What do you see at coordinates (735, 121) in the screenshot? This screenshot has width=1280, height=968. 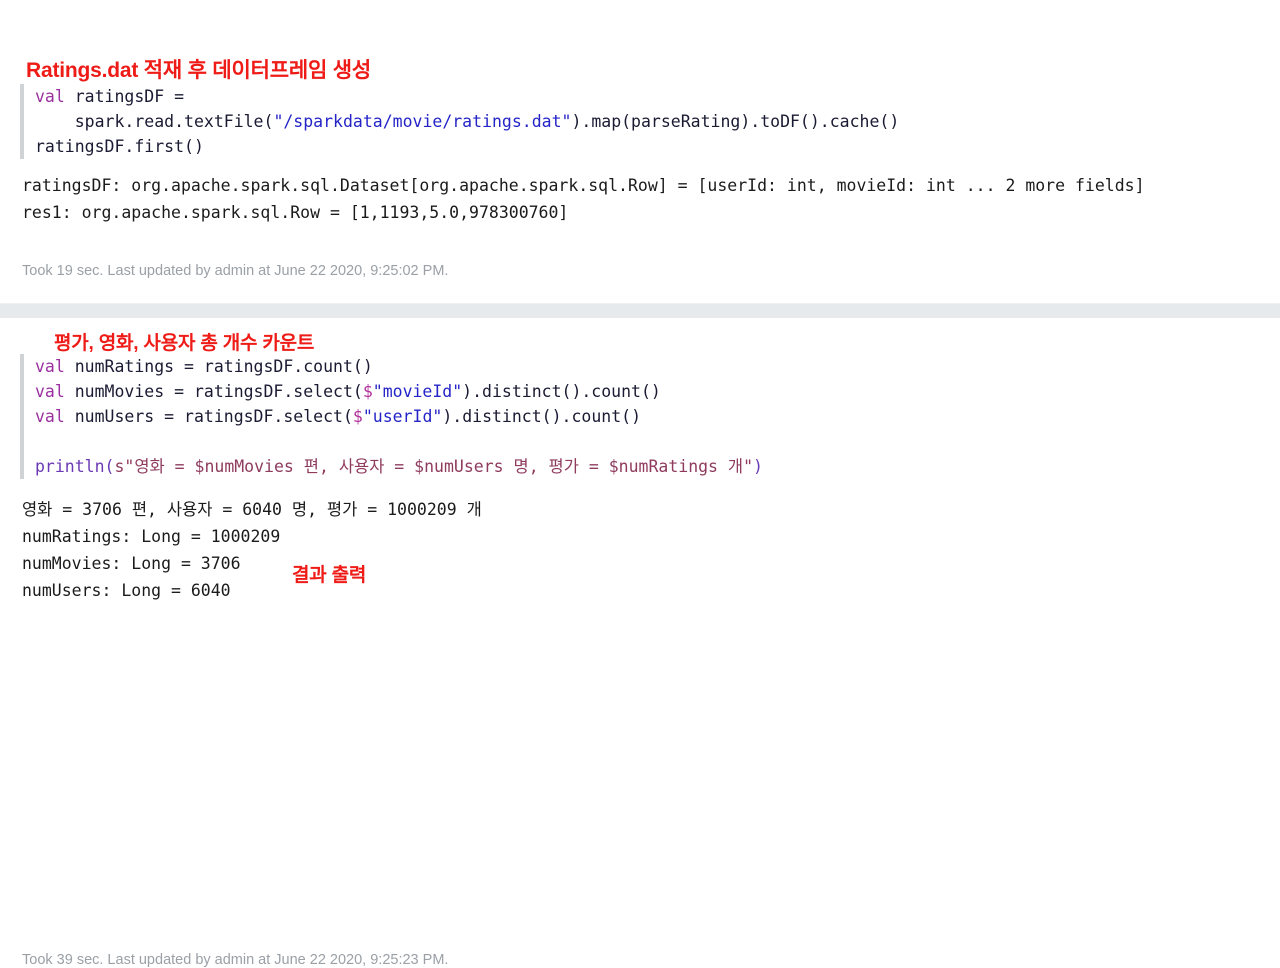 I see `code-text: ).map(parseRating).toDF().cache()` at bounding box center [735, 121].